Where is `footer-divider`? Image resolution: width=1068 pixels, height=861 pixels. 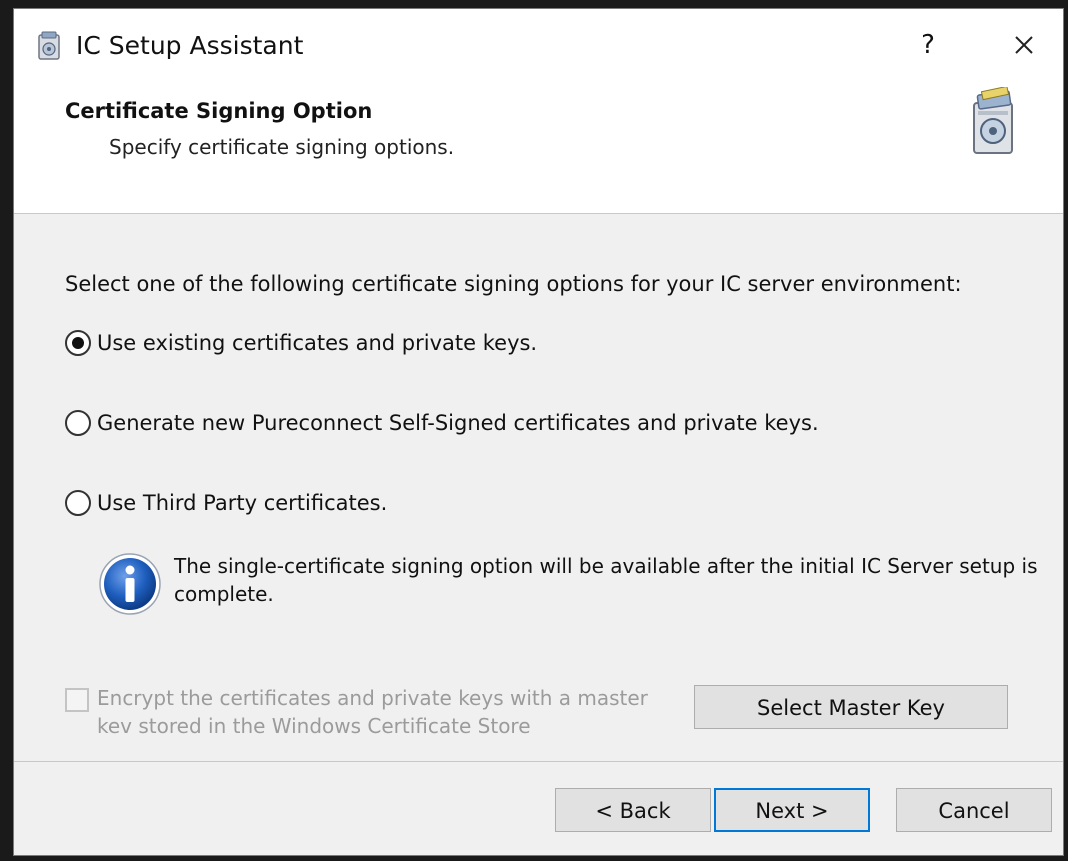
footer-divider is located at coordinates (538, 761).